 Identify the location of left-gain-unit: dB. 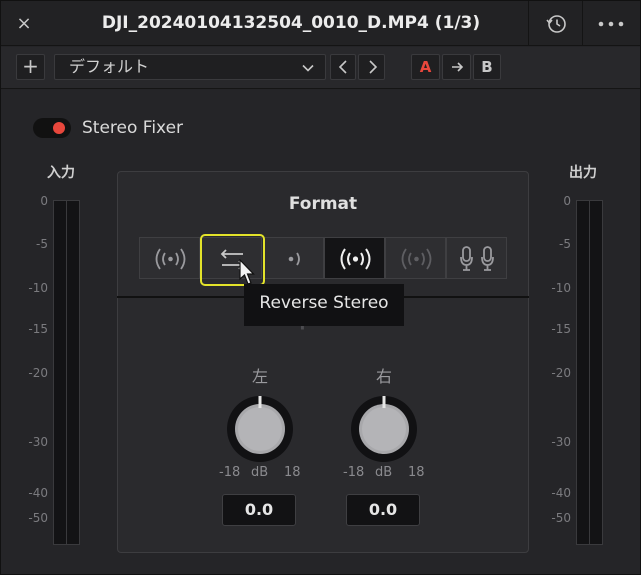
(260, 472).